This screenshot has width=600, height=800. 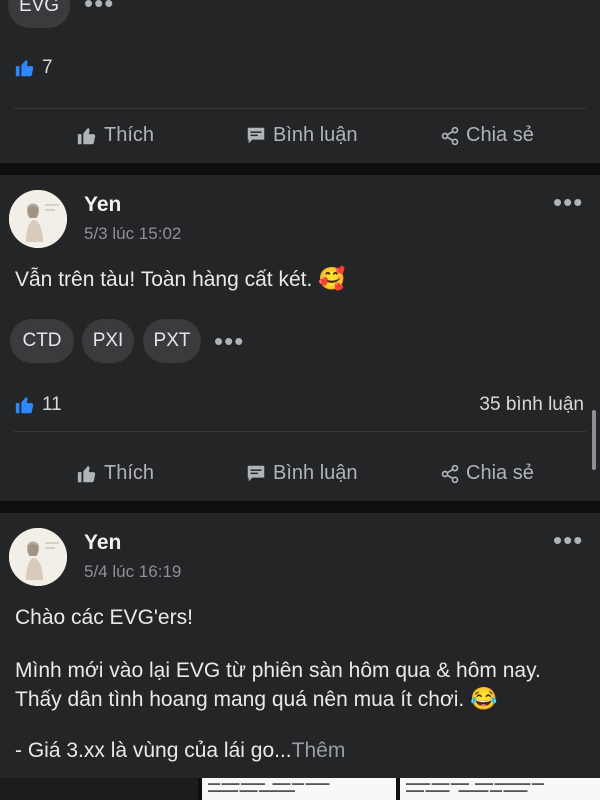 I want to click on document-thumbnail: ▬▬ ▬▬▬ ▬▬▬▬ ▬▬▬ ▬▬ ▬▬▬▬ ▬▬▬▬▬ ▬▬▬ ▬▬▬▬▬▬, so click(x=299, y=789).